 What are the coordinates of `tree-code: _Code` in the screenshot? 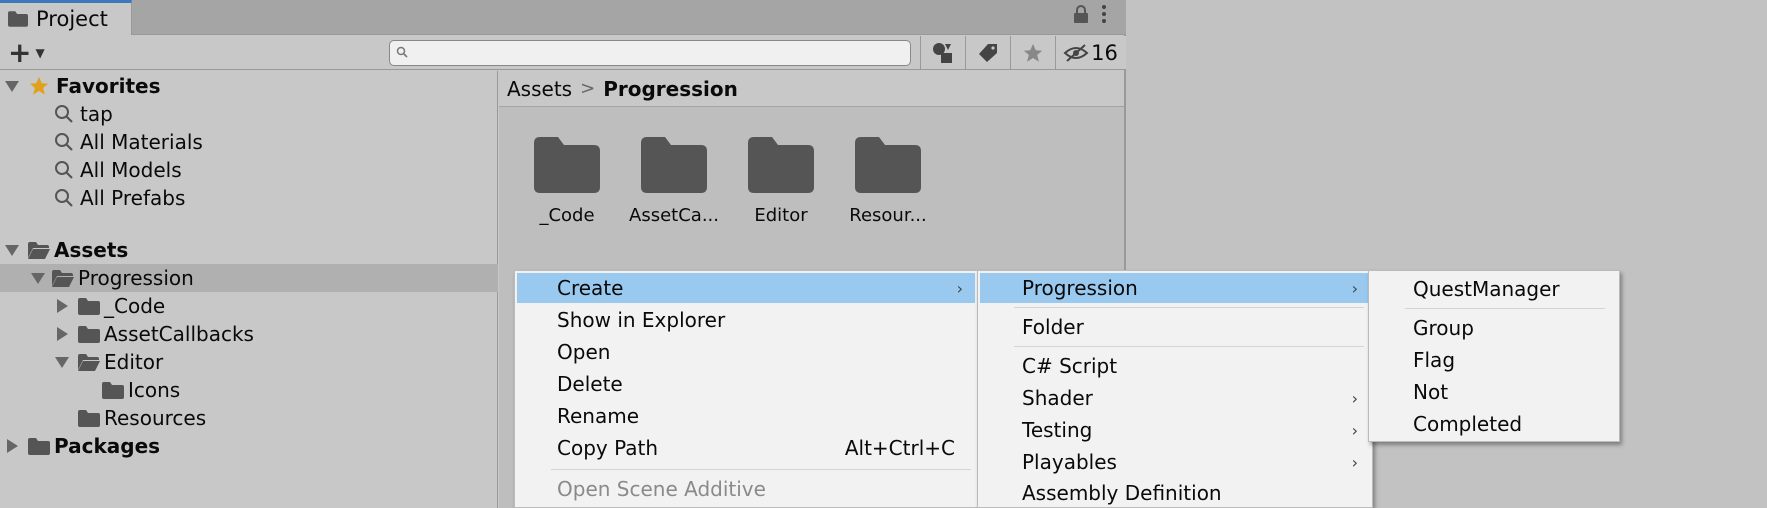 It's located at (249, 306).